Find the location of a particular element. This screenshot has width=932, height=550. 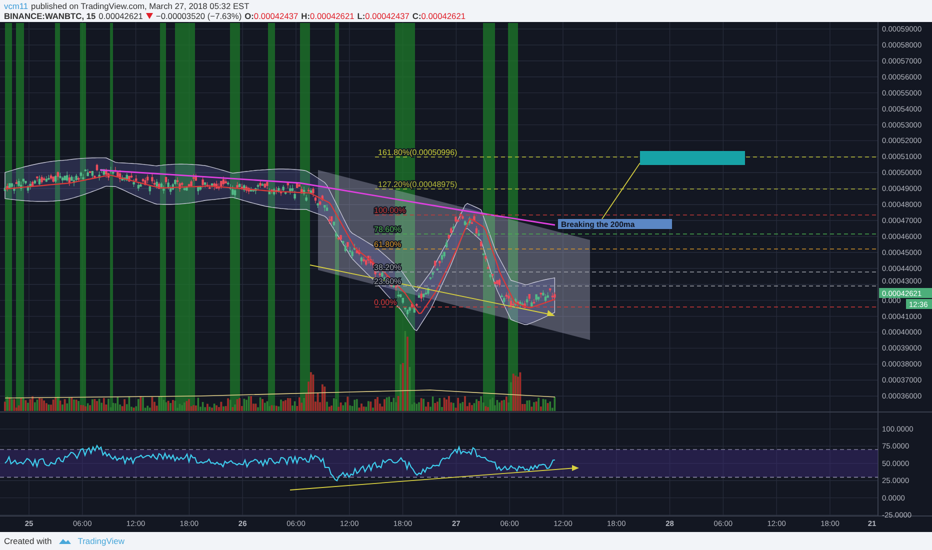

callout-leader-line is located at coordinates (621, 191).